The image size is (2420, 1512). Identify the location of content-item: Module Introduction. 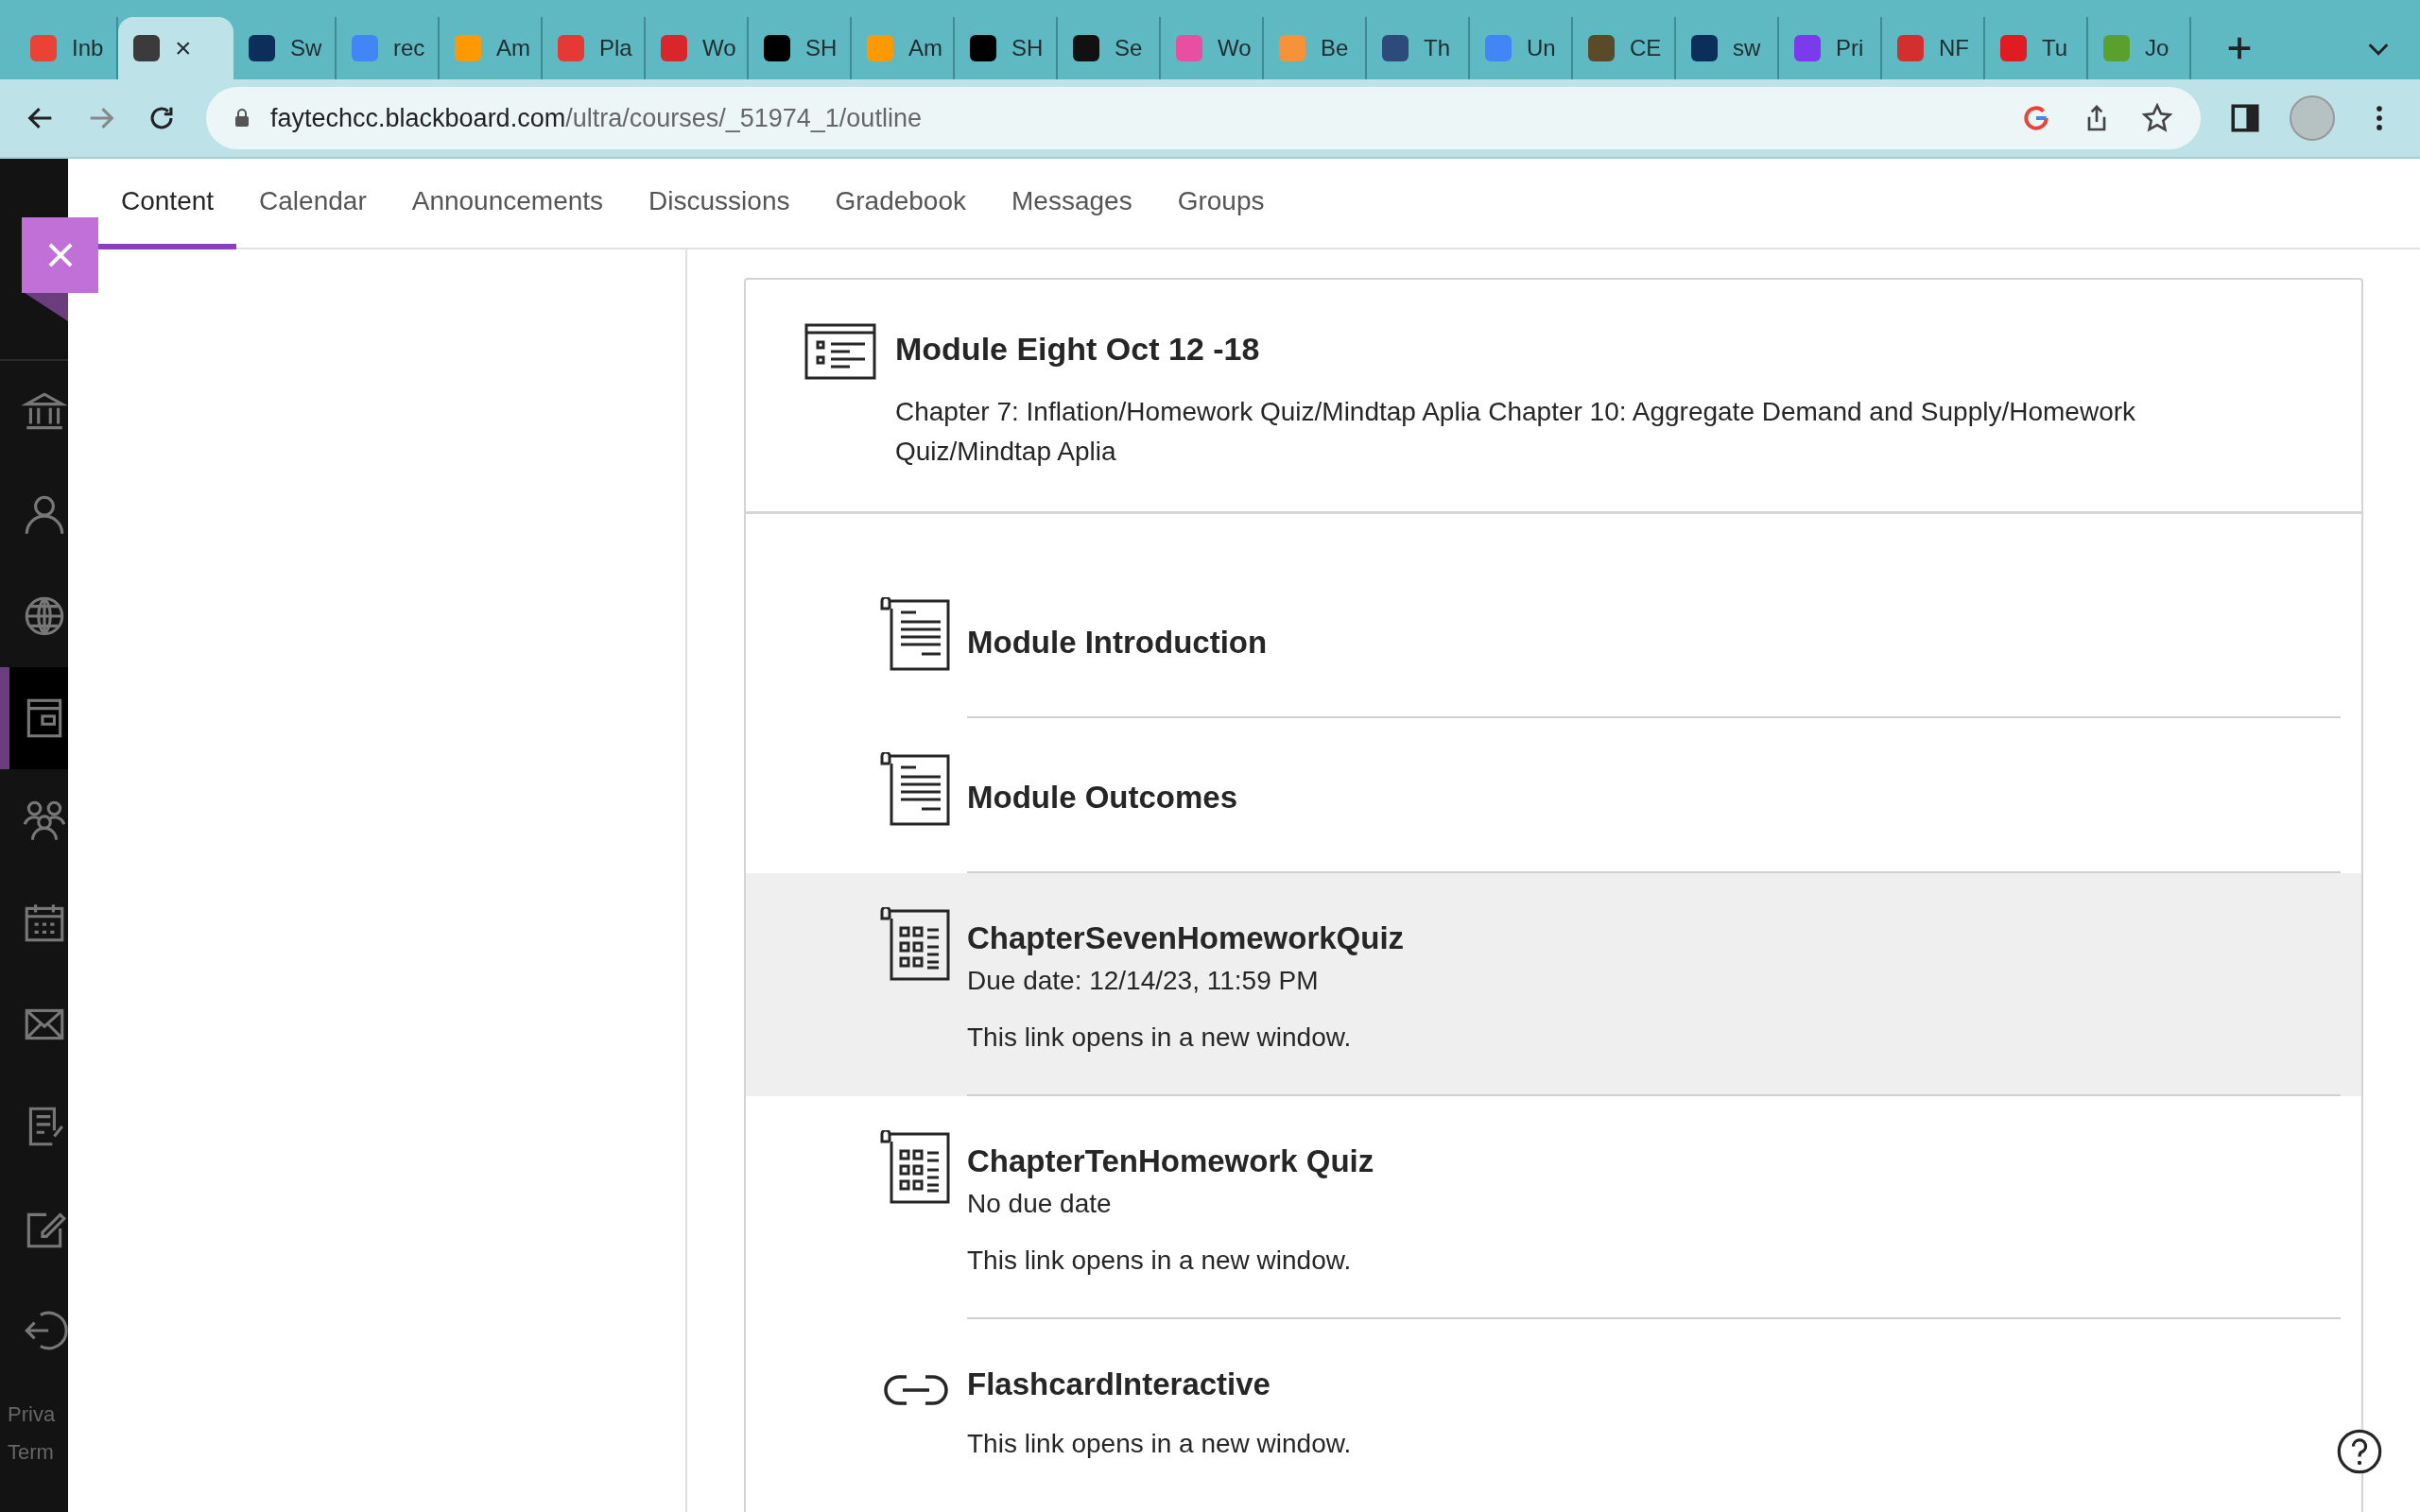
(1553, 640).